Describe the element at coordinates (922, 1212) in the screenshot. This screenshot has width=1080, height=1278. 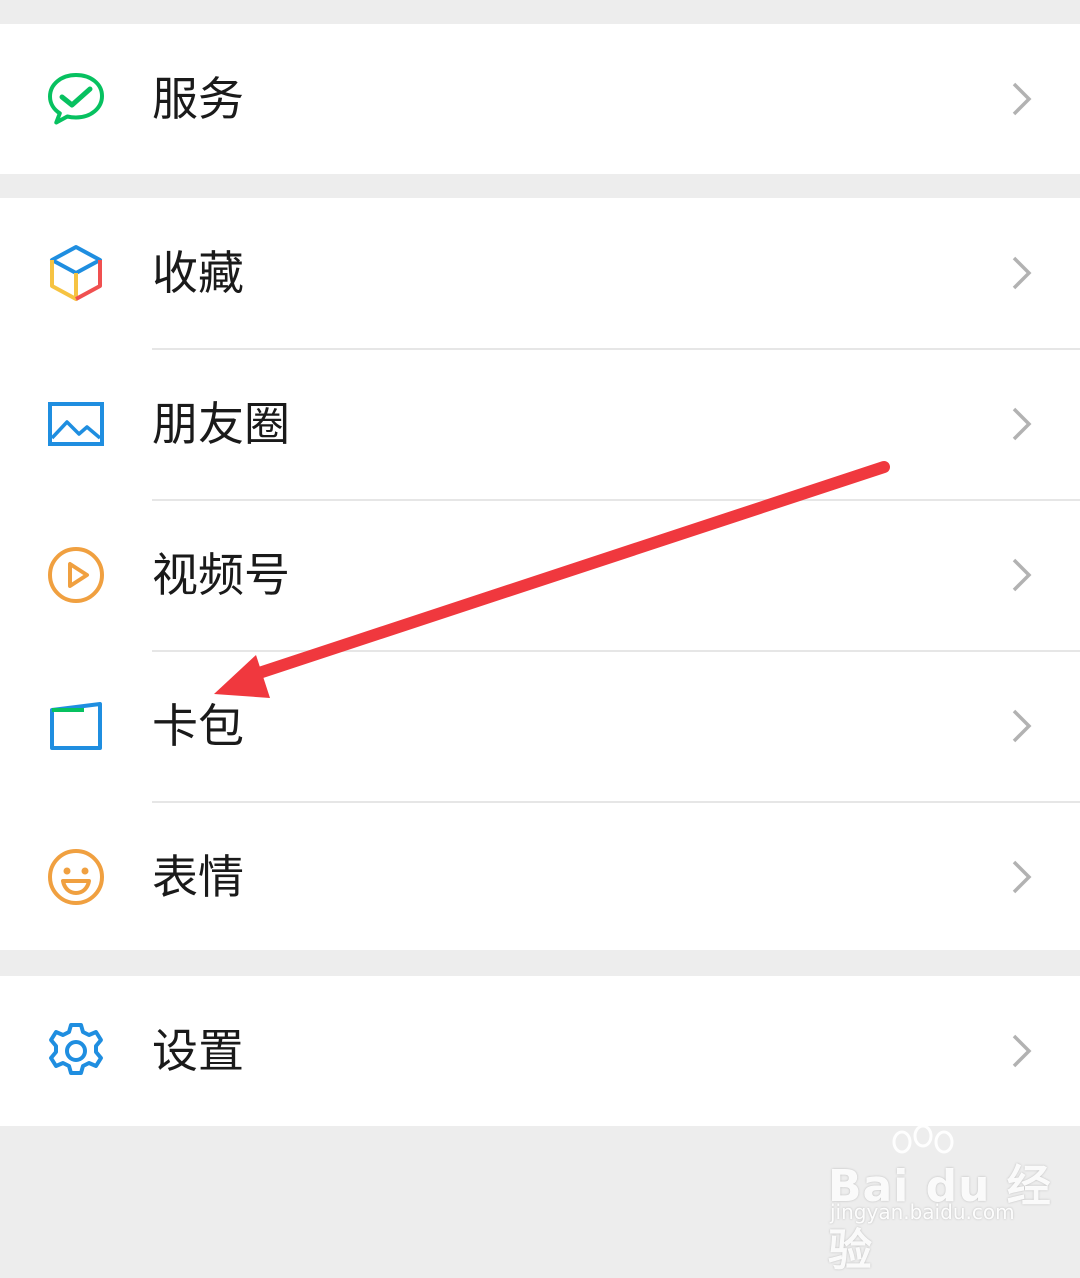
I see `watermark-url: jingyan.baidu.com` at that location.